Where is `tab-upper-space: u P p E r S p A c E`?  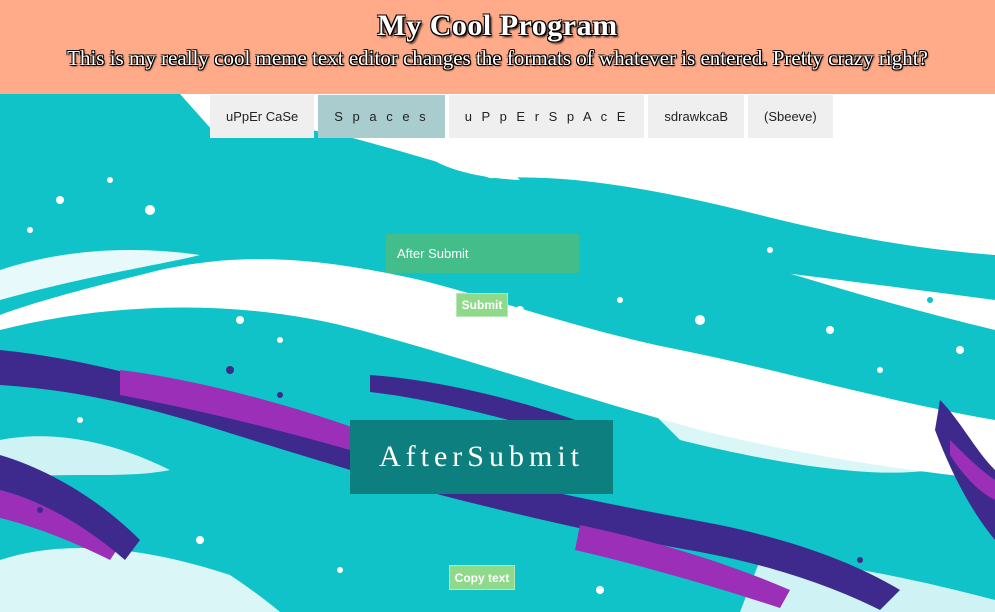
tab-upper-space: u P p E r S p A c E is located at coordinates (546, 116).